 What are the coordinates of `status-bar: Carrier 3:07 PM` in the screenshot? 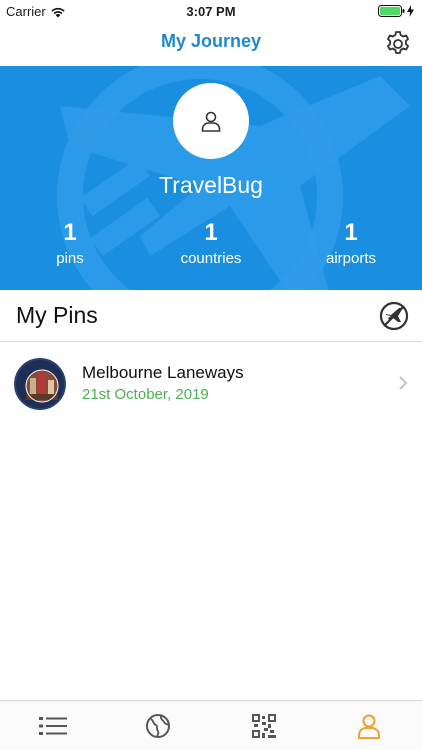 It's located at (211, 11).